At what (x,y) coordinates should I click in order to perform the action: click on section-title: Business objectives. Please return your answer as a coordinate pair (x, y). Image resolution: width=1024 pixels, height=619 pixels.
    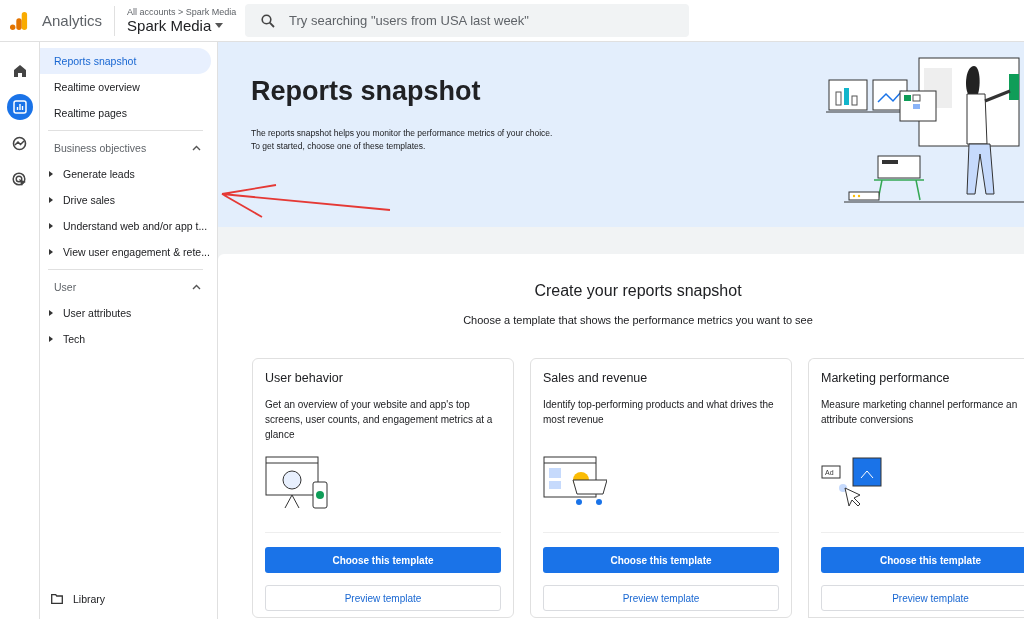
    Looking at the image, I should click on (100, 148).